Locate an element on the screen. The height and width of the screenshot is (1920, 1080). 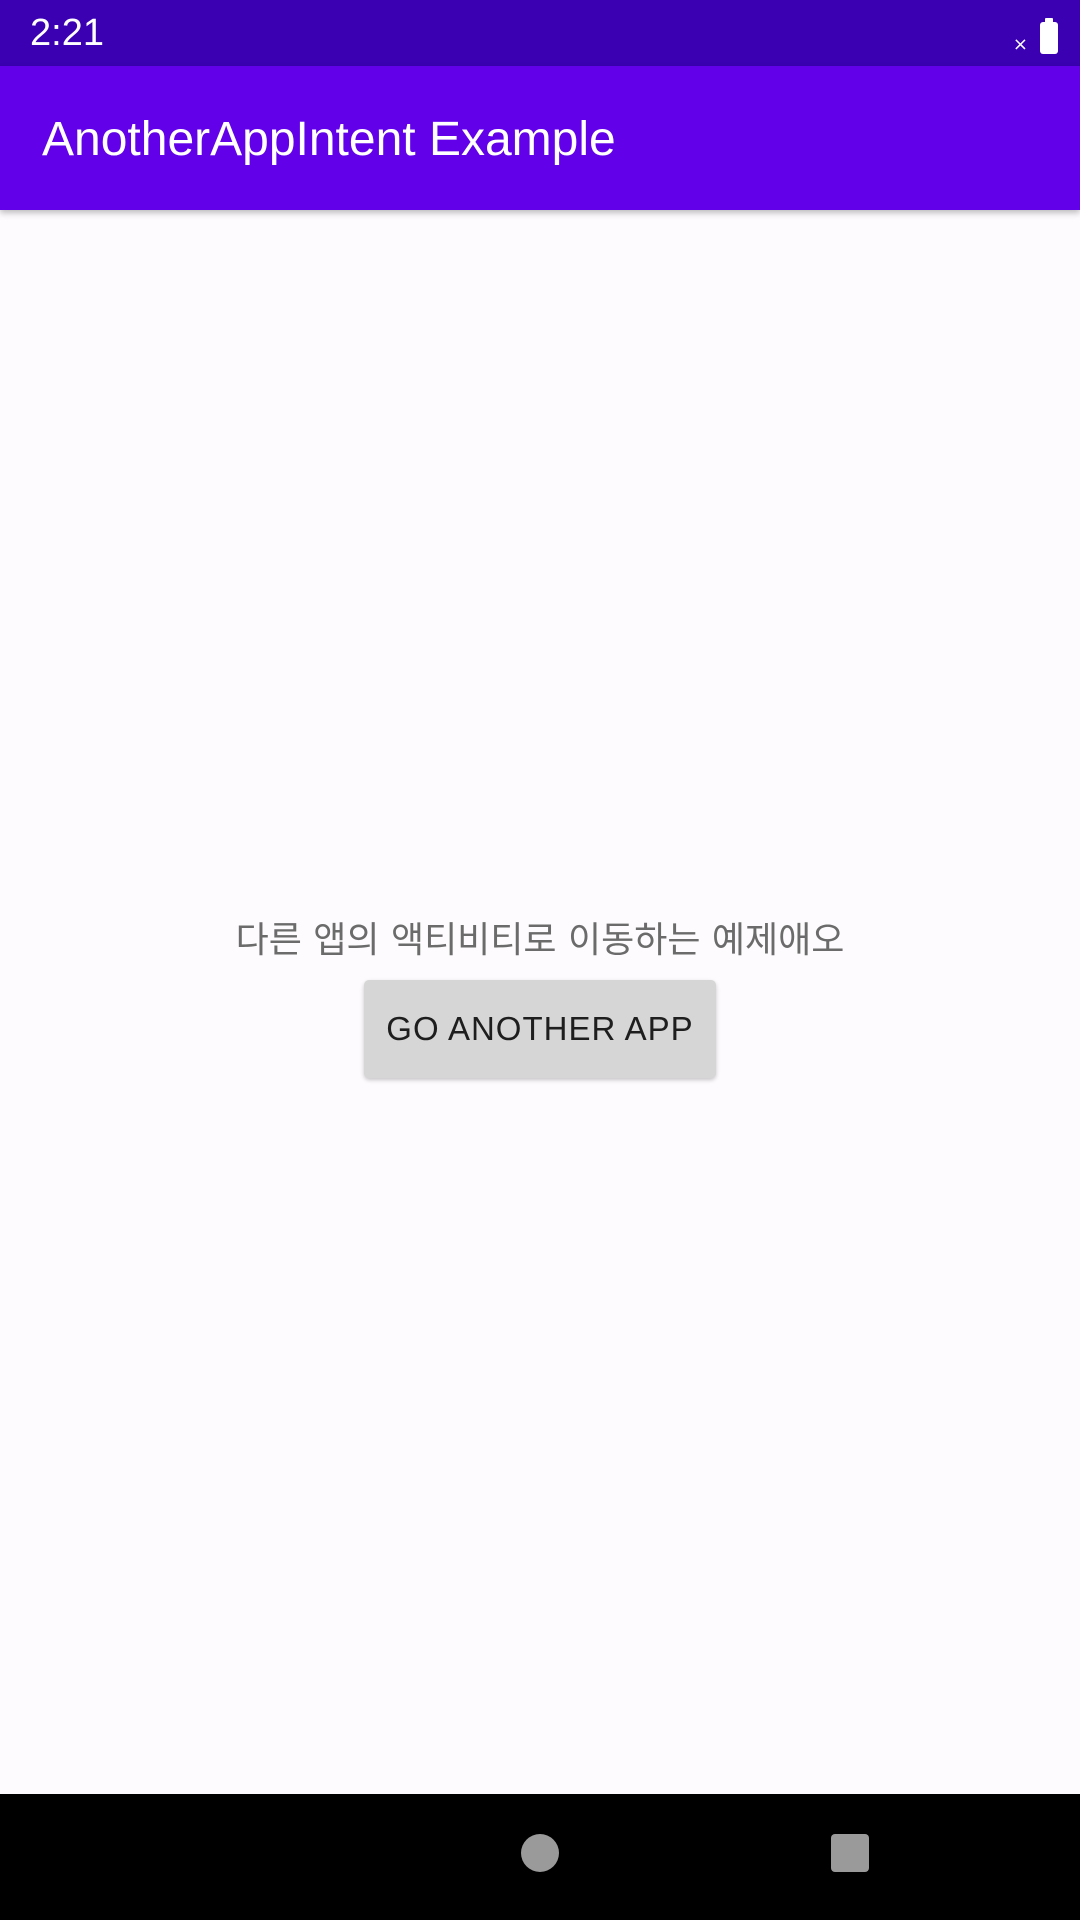
go-another-app-button: GO ANOTHER APP is located at coordinates (540, 1029).